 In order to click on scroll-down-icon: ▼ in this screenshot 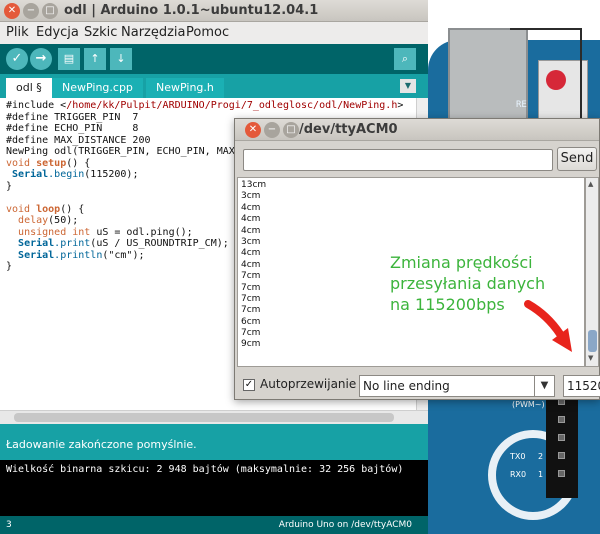, I will do `click(590, 358)`.